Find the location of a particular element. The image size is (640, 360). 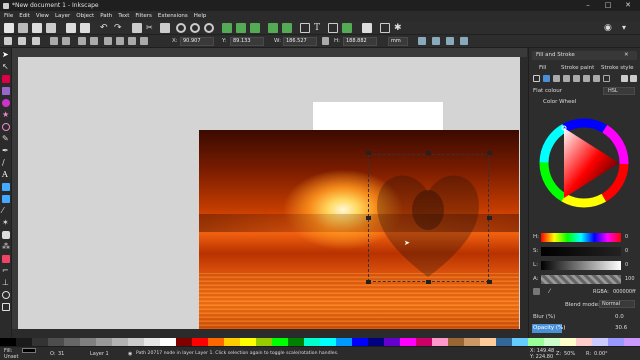

rgba-value: 000000ff is located at coordinates (624, 292).